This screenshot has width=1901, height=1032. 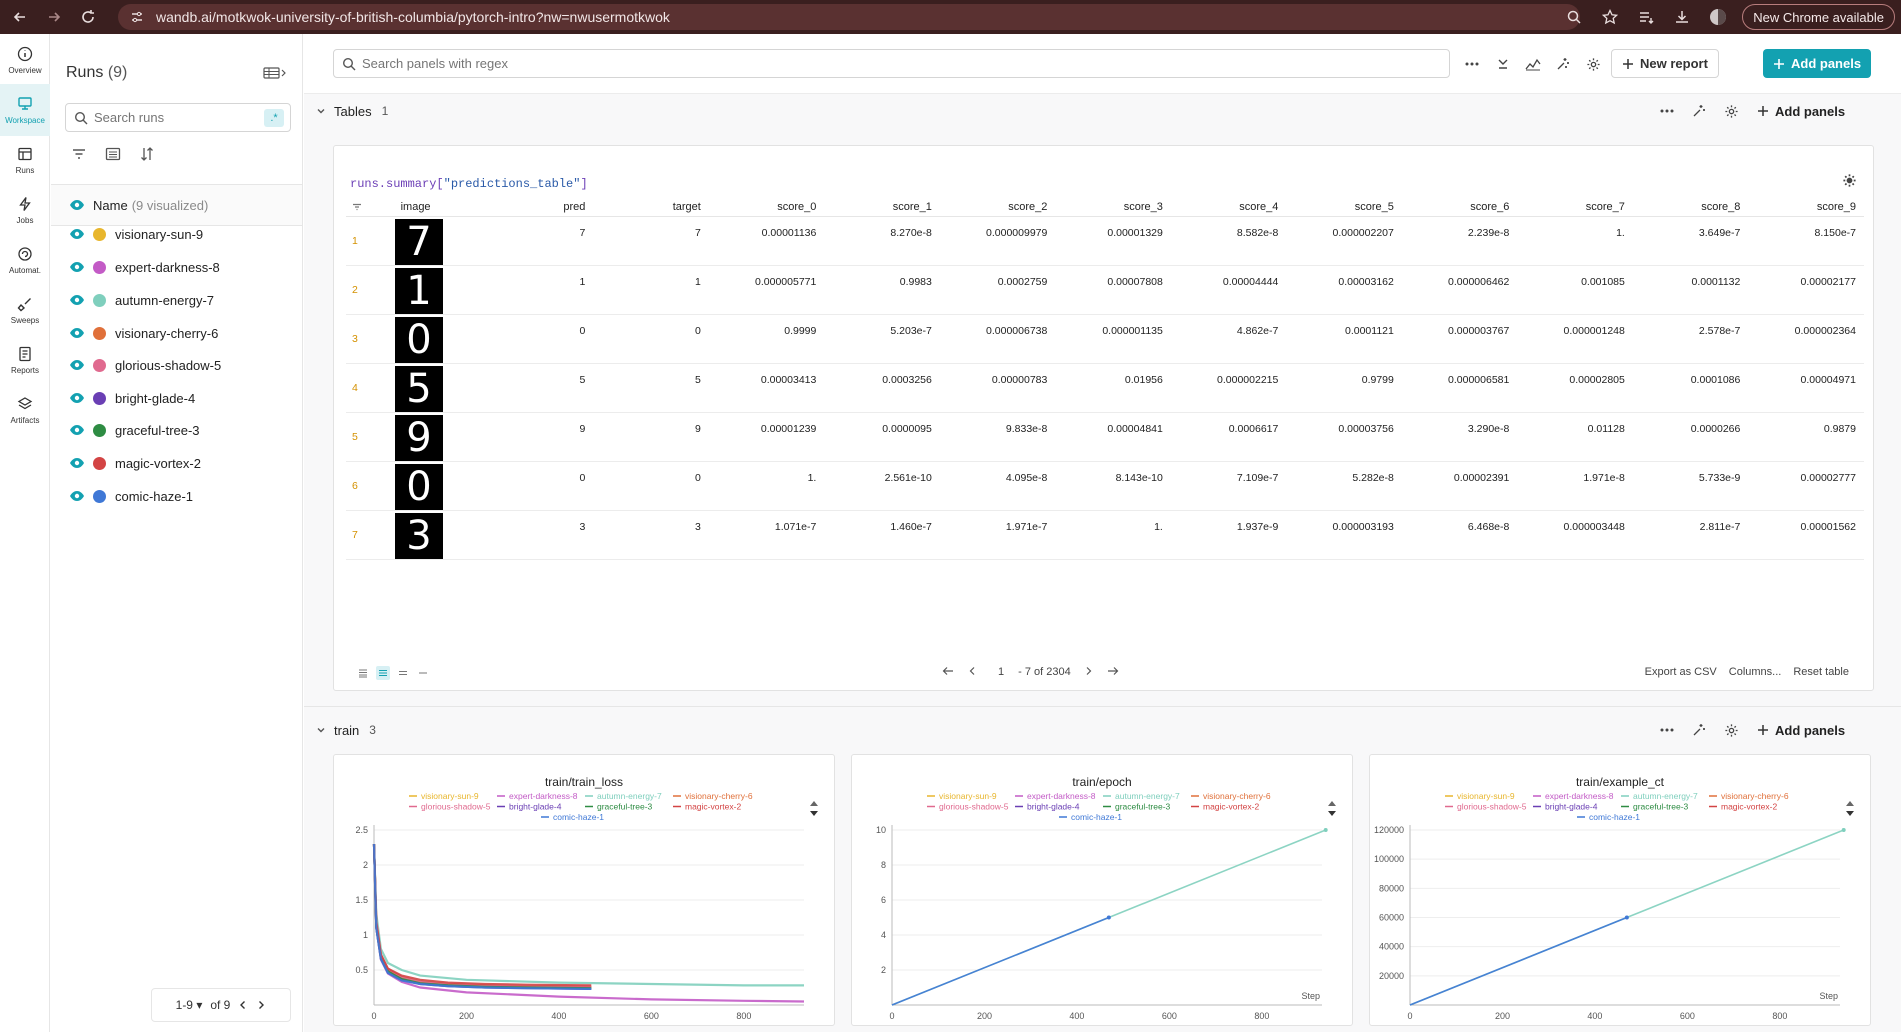 I want to click on column-header: score_2, so click(x=997, y=208).